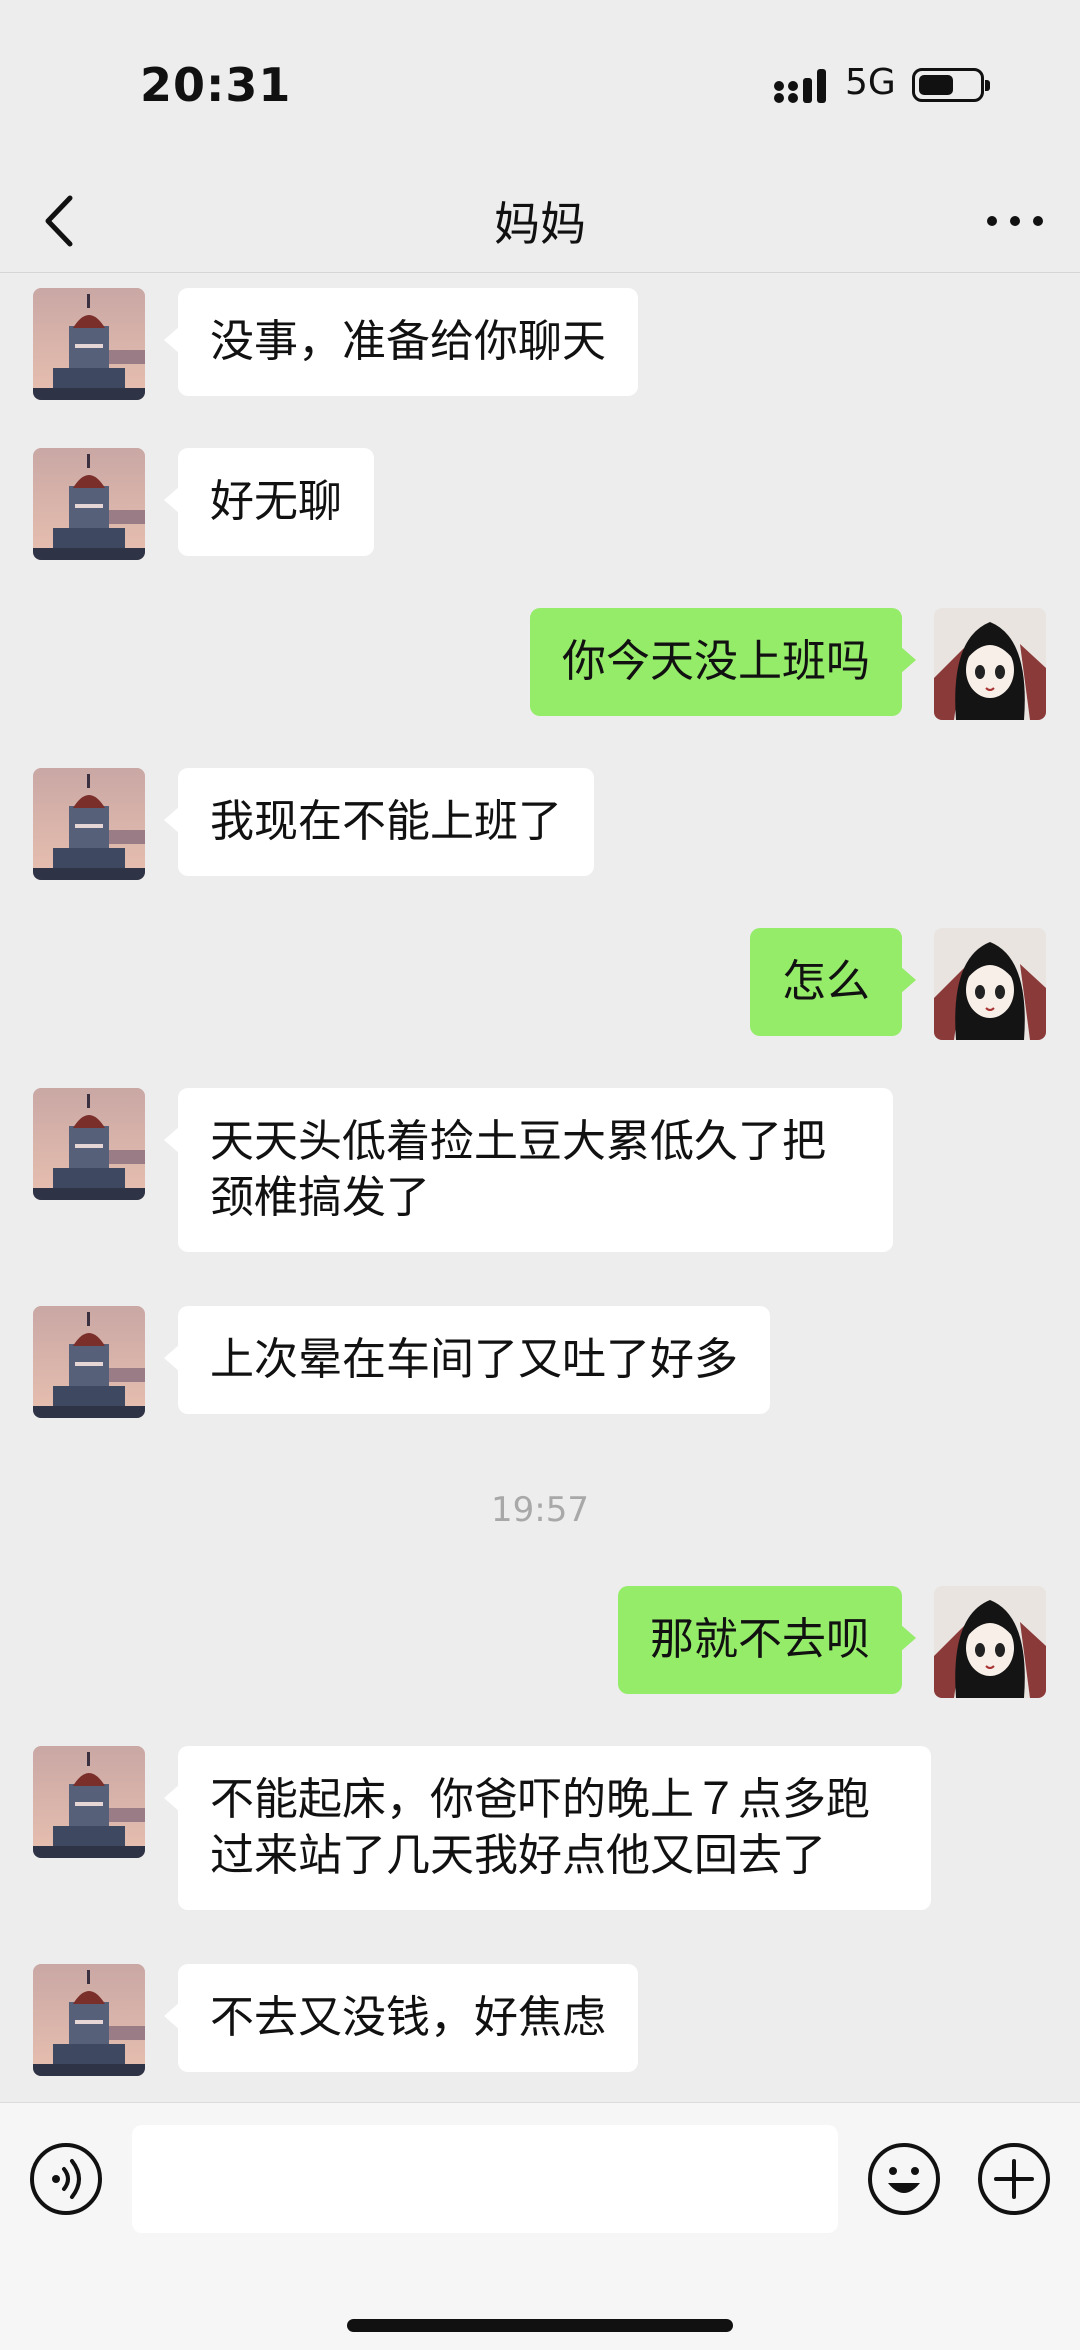  I want to click on received-message-bubble: 好无聊, so click(269, 502).